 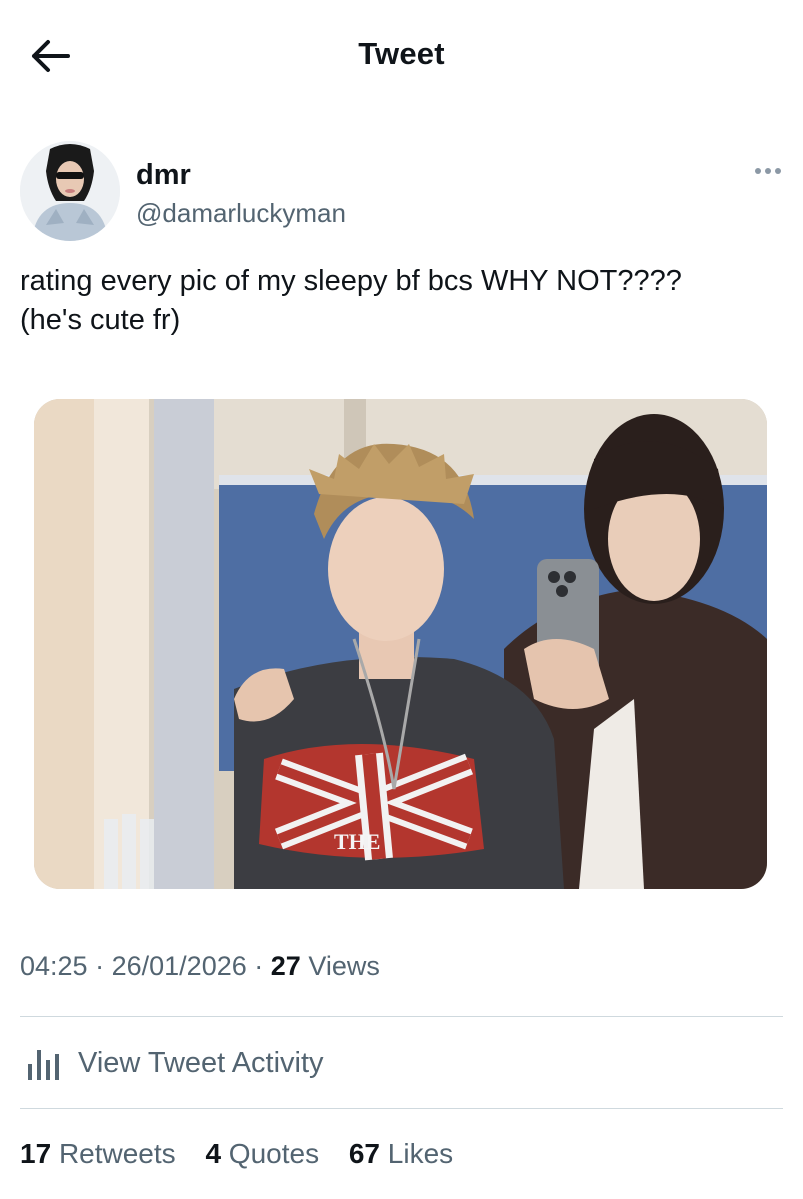 What do you see at coordinates (344, 966) in the screenshot?
I see `views-label: Views` at bounding box center [344, 966].